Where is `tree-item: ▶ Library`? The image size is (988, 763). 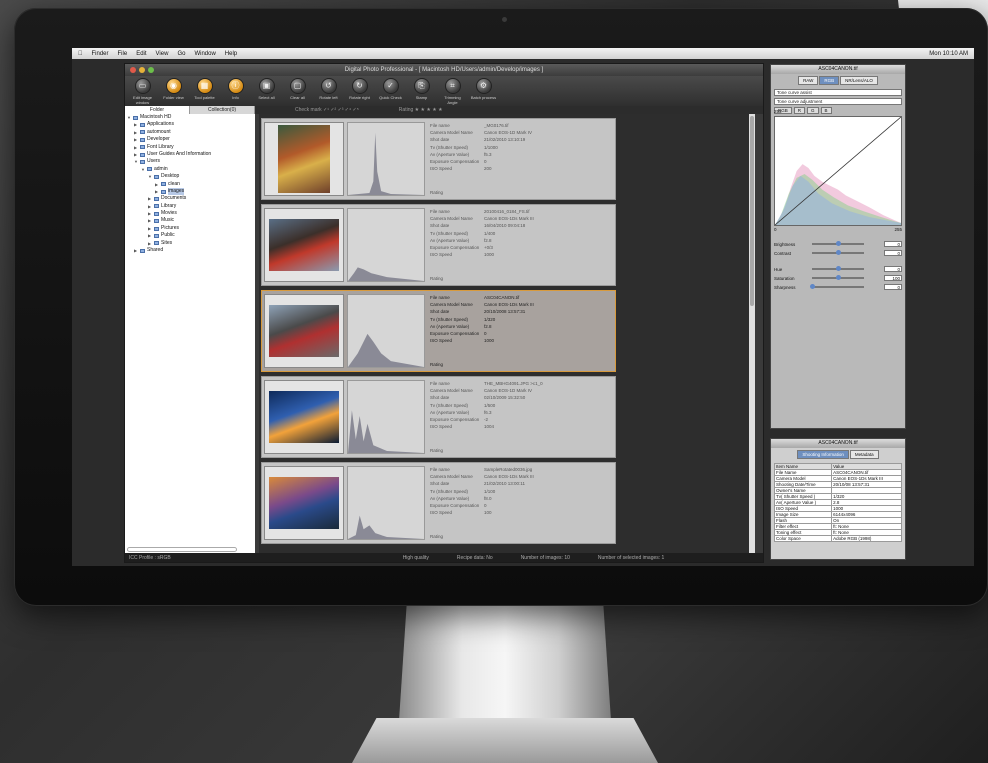 tree-item: ▶ Library is located at coordinates (190, 206).